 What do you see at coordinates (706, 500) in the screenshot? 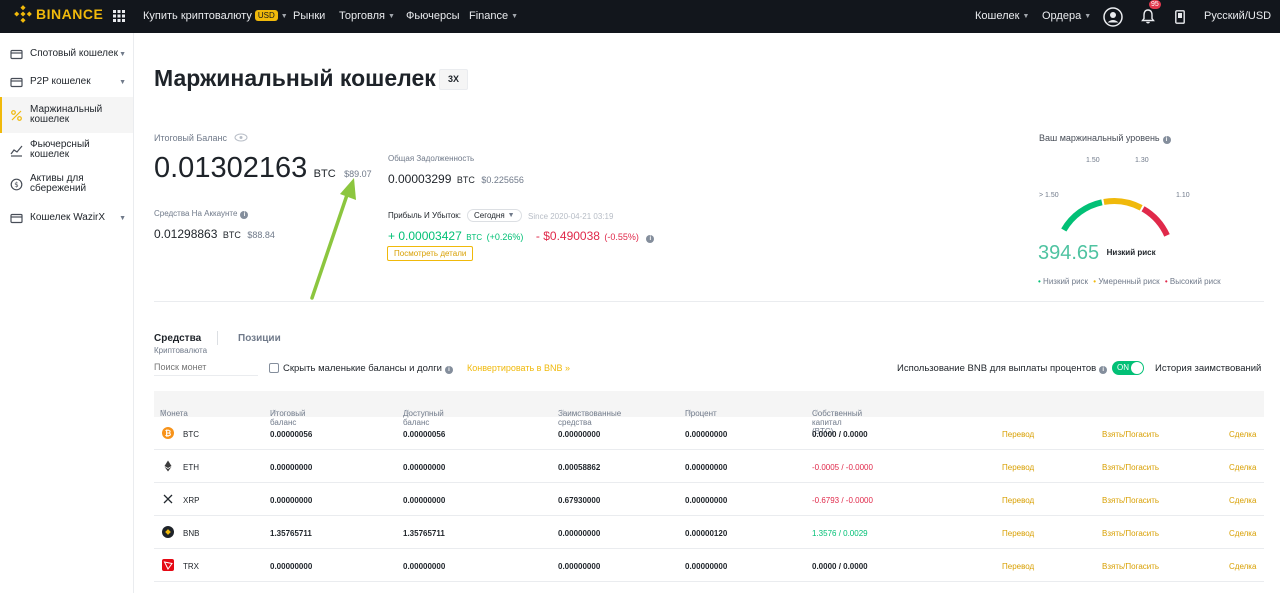
I see `interest-cell: 0.00000000` at bounding box center [706, 500].